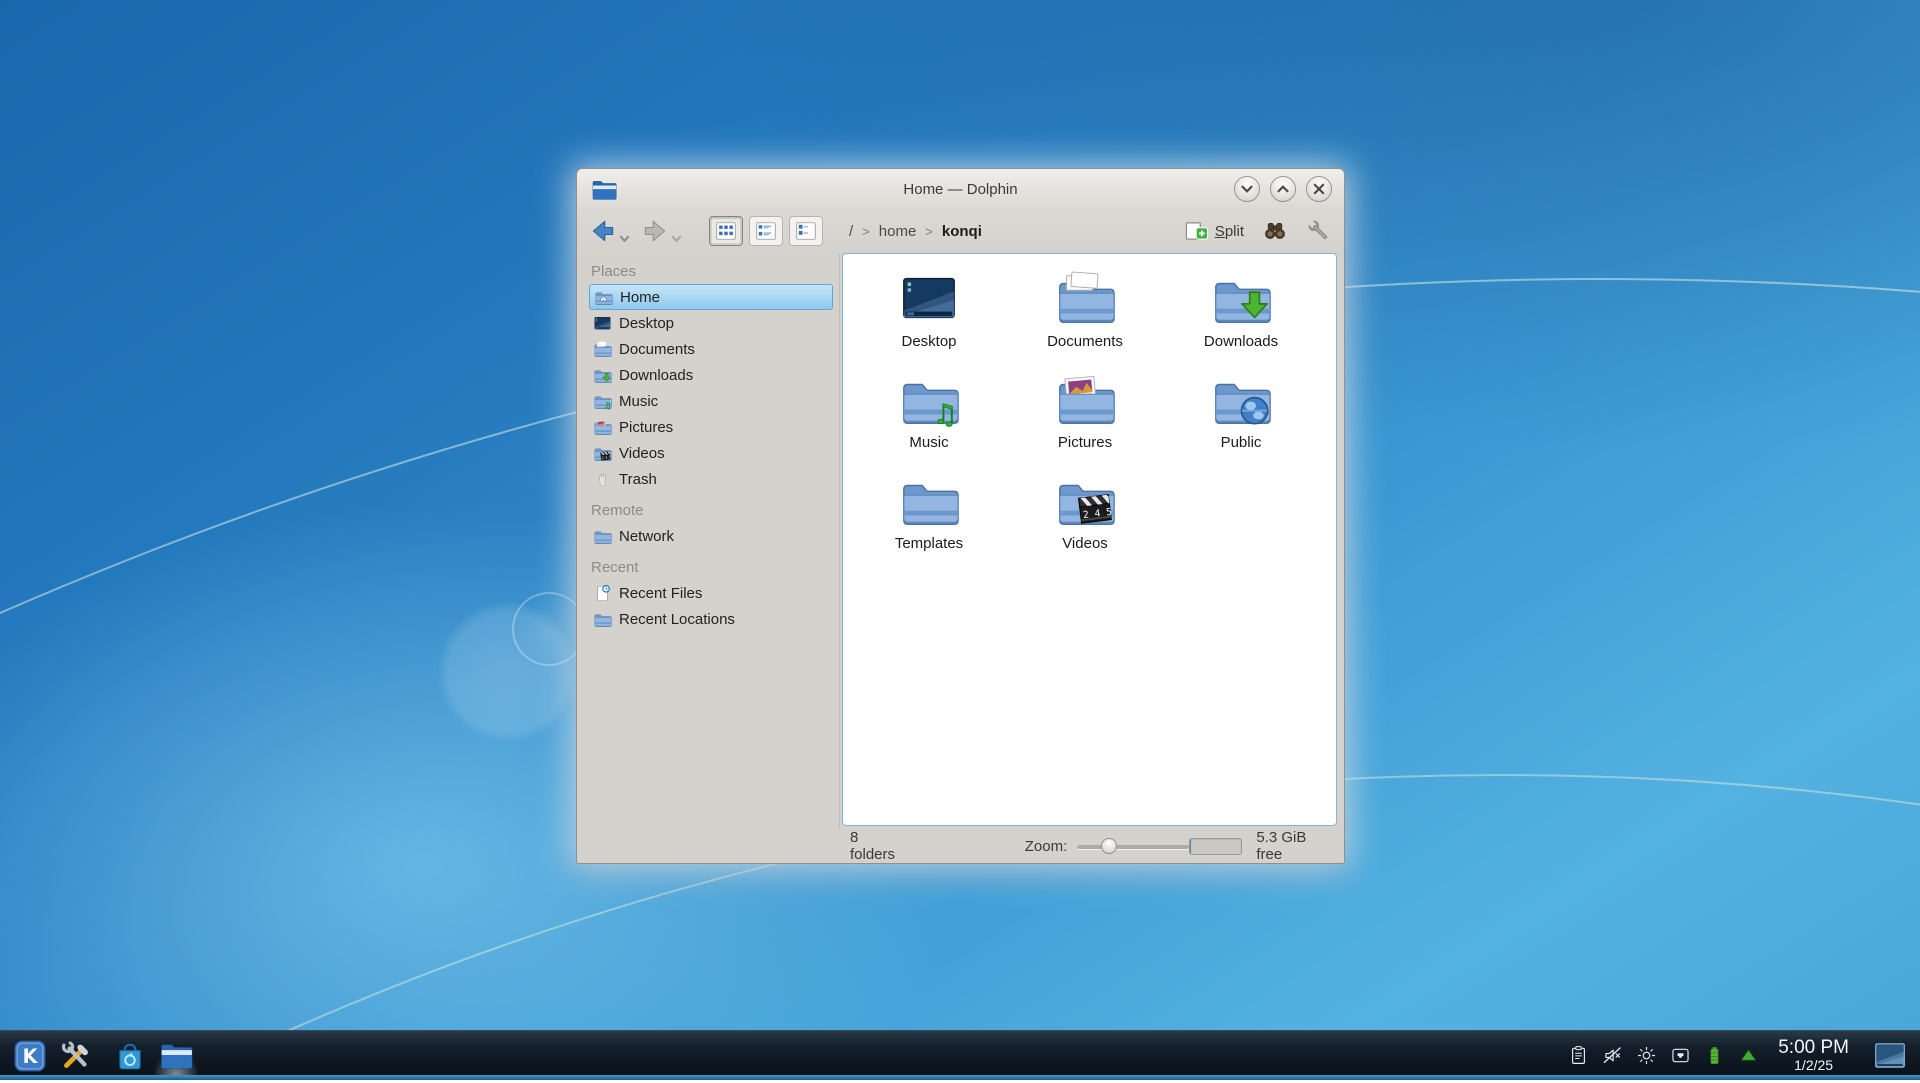  Describe the element at coordinates (642, 453) in the screenshot. I see `sidebar-item-label: Videos` at that location.